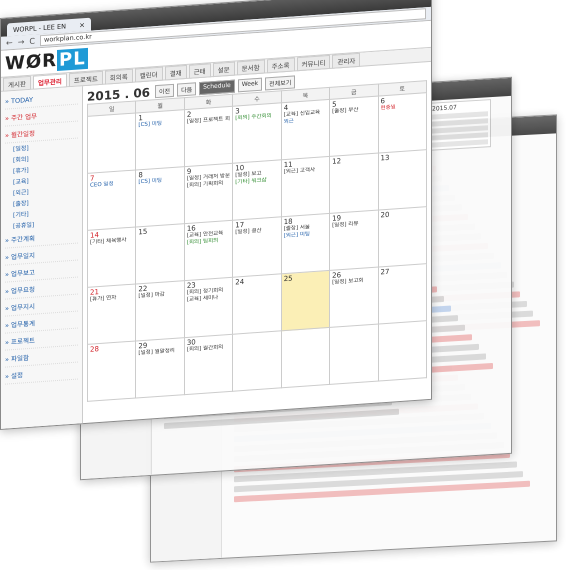 The width and height of the screenshot is (570, 570). Describe the element at coordinates (94, 349) in the screenshot. I see `day-number: 28` at that location.